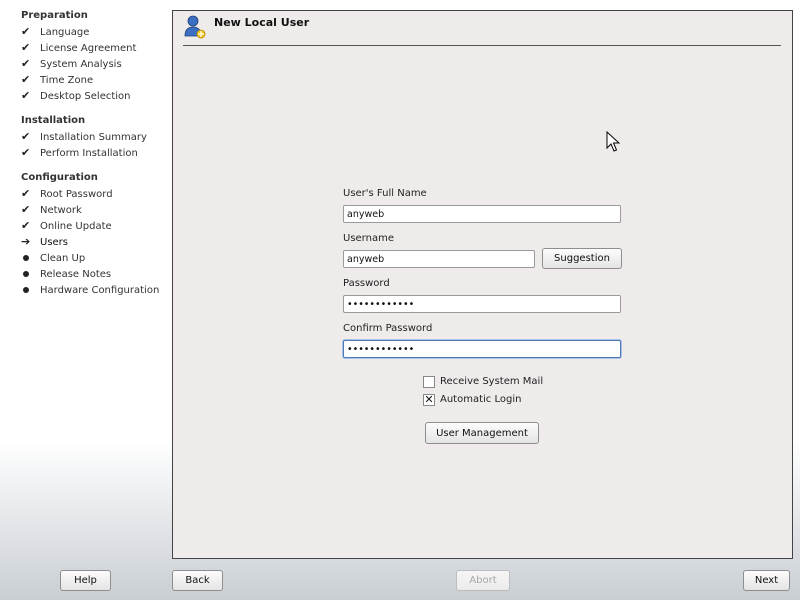 The image size is (800, 600). I want to click on step-label: Perform Installation, so click(89, 153).